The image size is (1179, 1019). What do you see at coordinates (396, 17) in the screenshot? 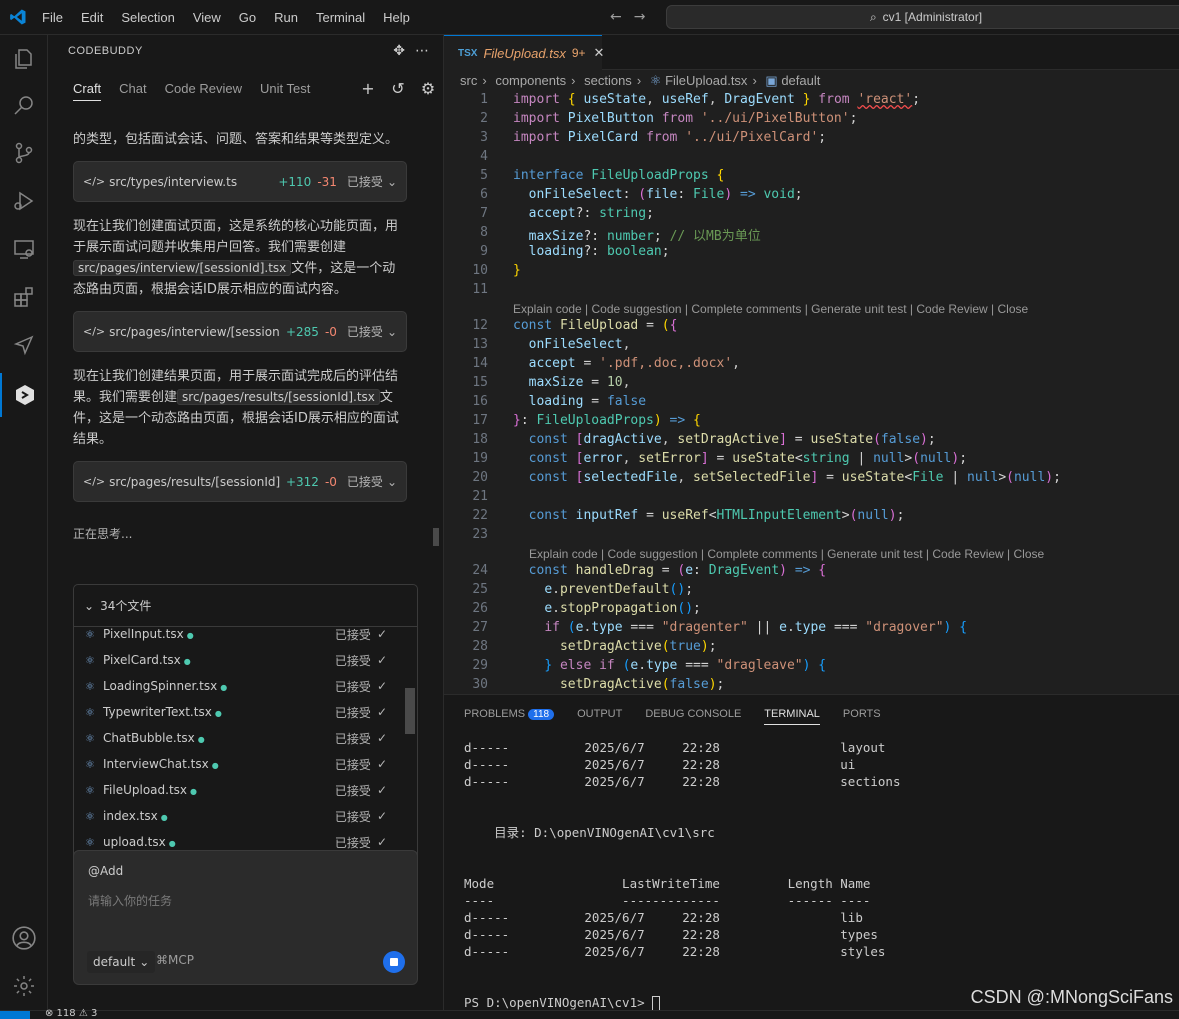
I see `menu-help: Help` at bounding box center [396, 17].